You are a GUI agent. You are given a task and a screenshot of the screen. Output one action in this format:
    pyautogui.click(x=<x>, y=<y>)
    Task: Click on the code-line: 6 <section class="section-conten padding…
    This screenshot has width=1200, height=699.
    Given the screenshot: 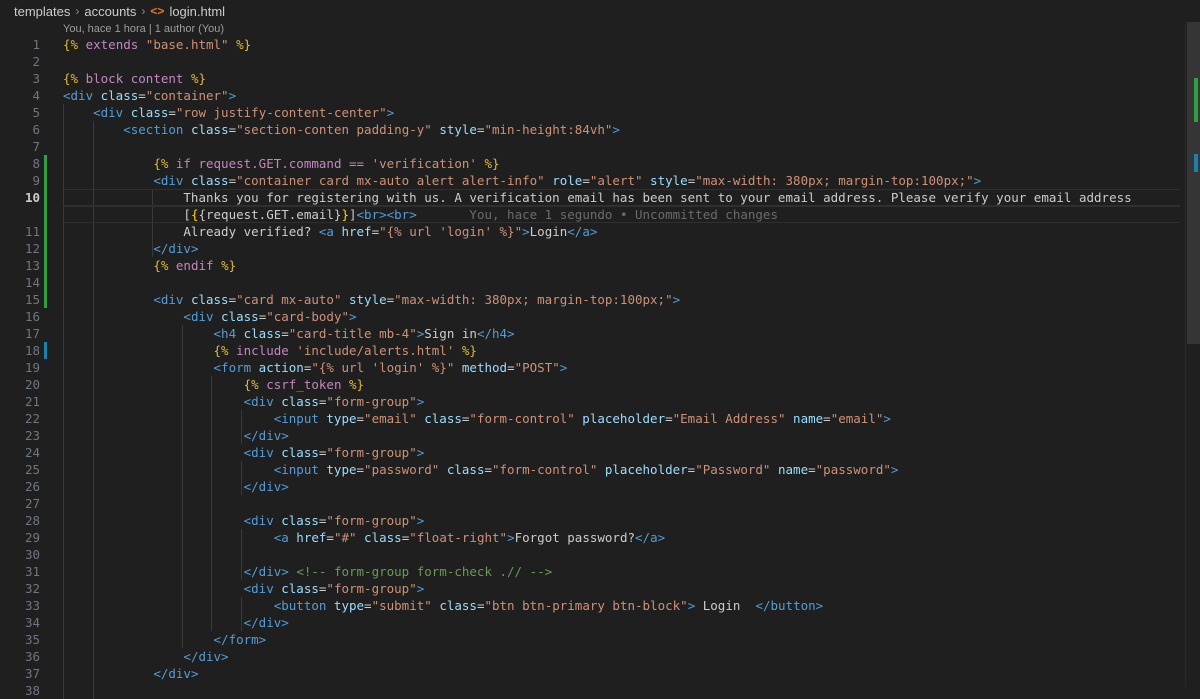 What is the action you would take?
    pyautogui.click(x=590, y=129)
    